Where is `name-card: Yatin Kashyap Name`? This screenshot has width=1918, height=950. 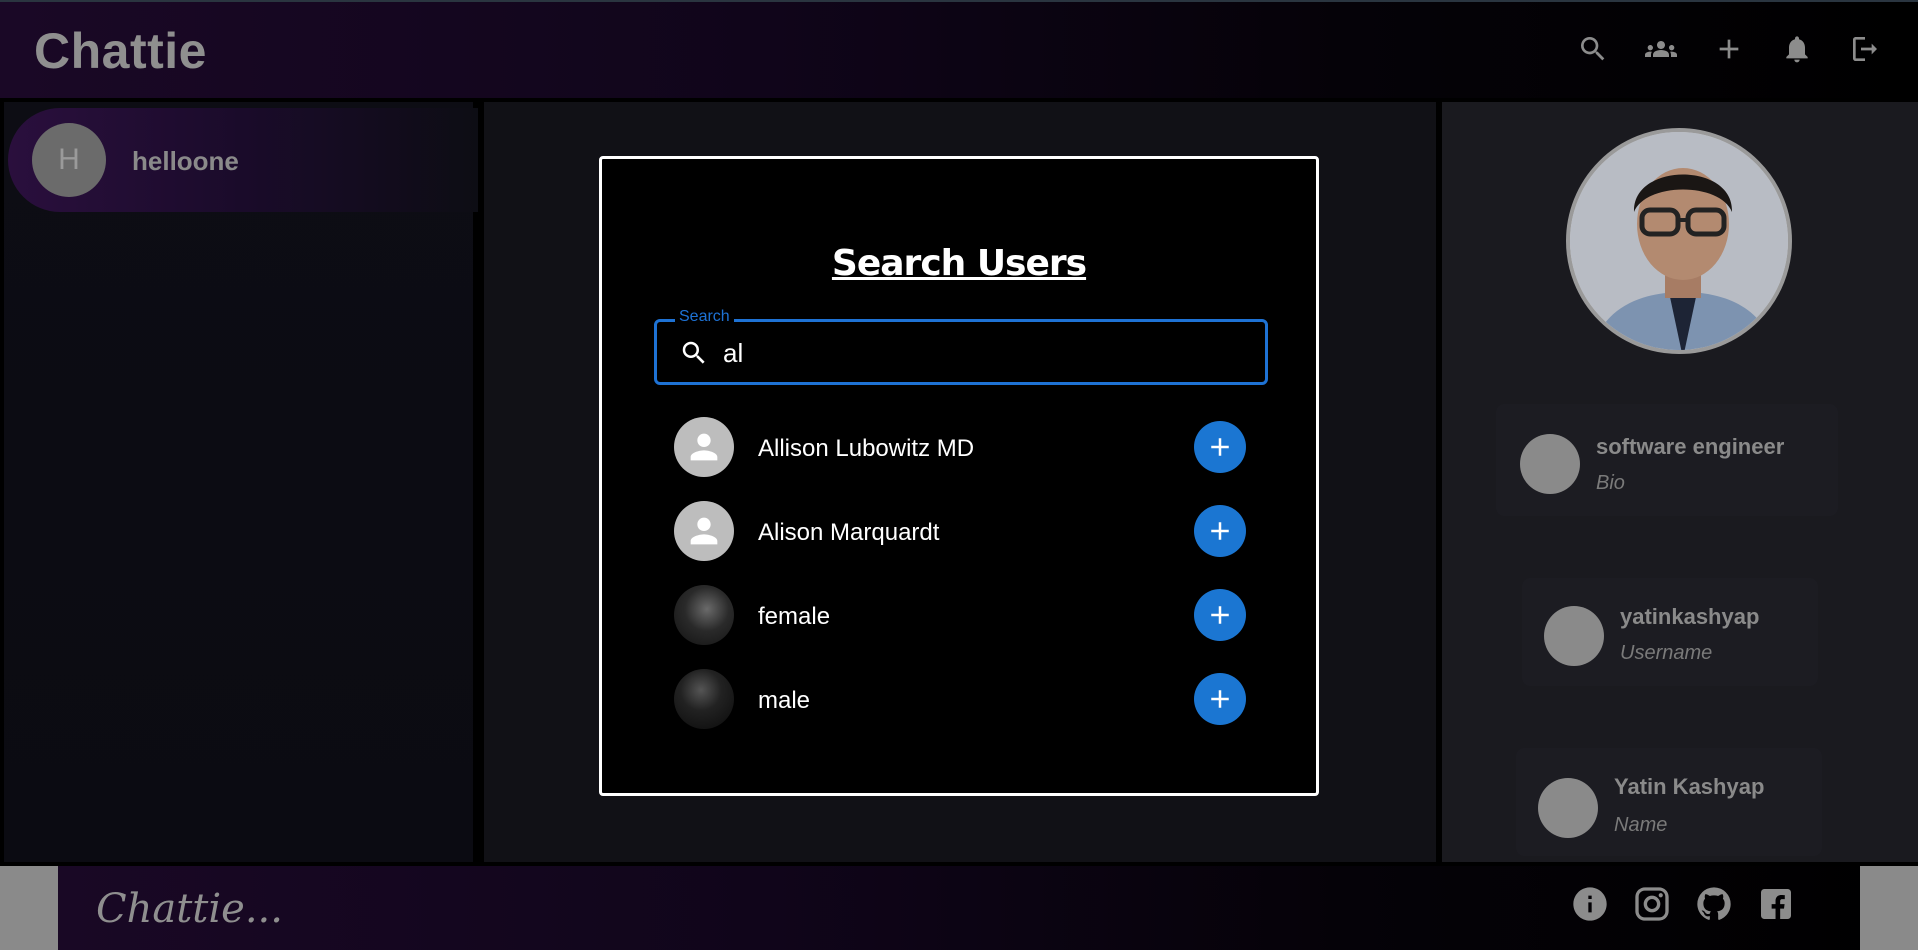
name-card: Yatin Kashyap Name is located at coordinates (1669, 802).